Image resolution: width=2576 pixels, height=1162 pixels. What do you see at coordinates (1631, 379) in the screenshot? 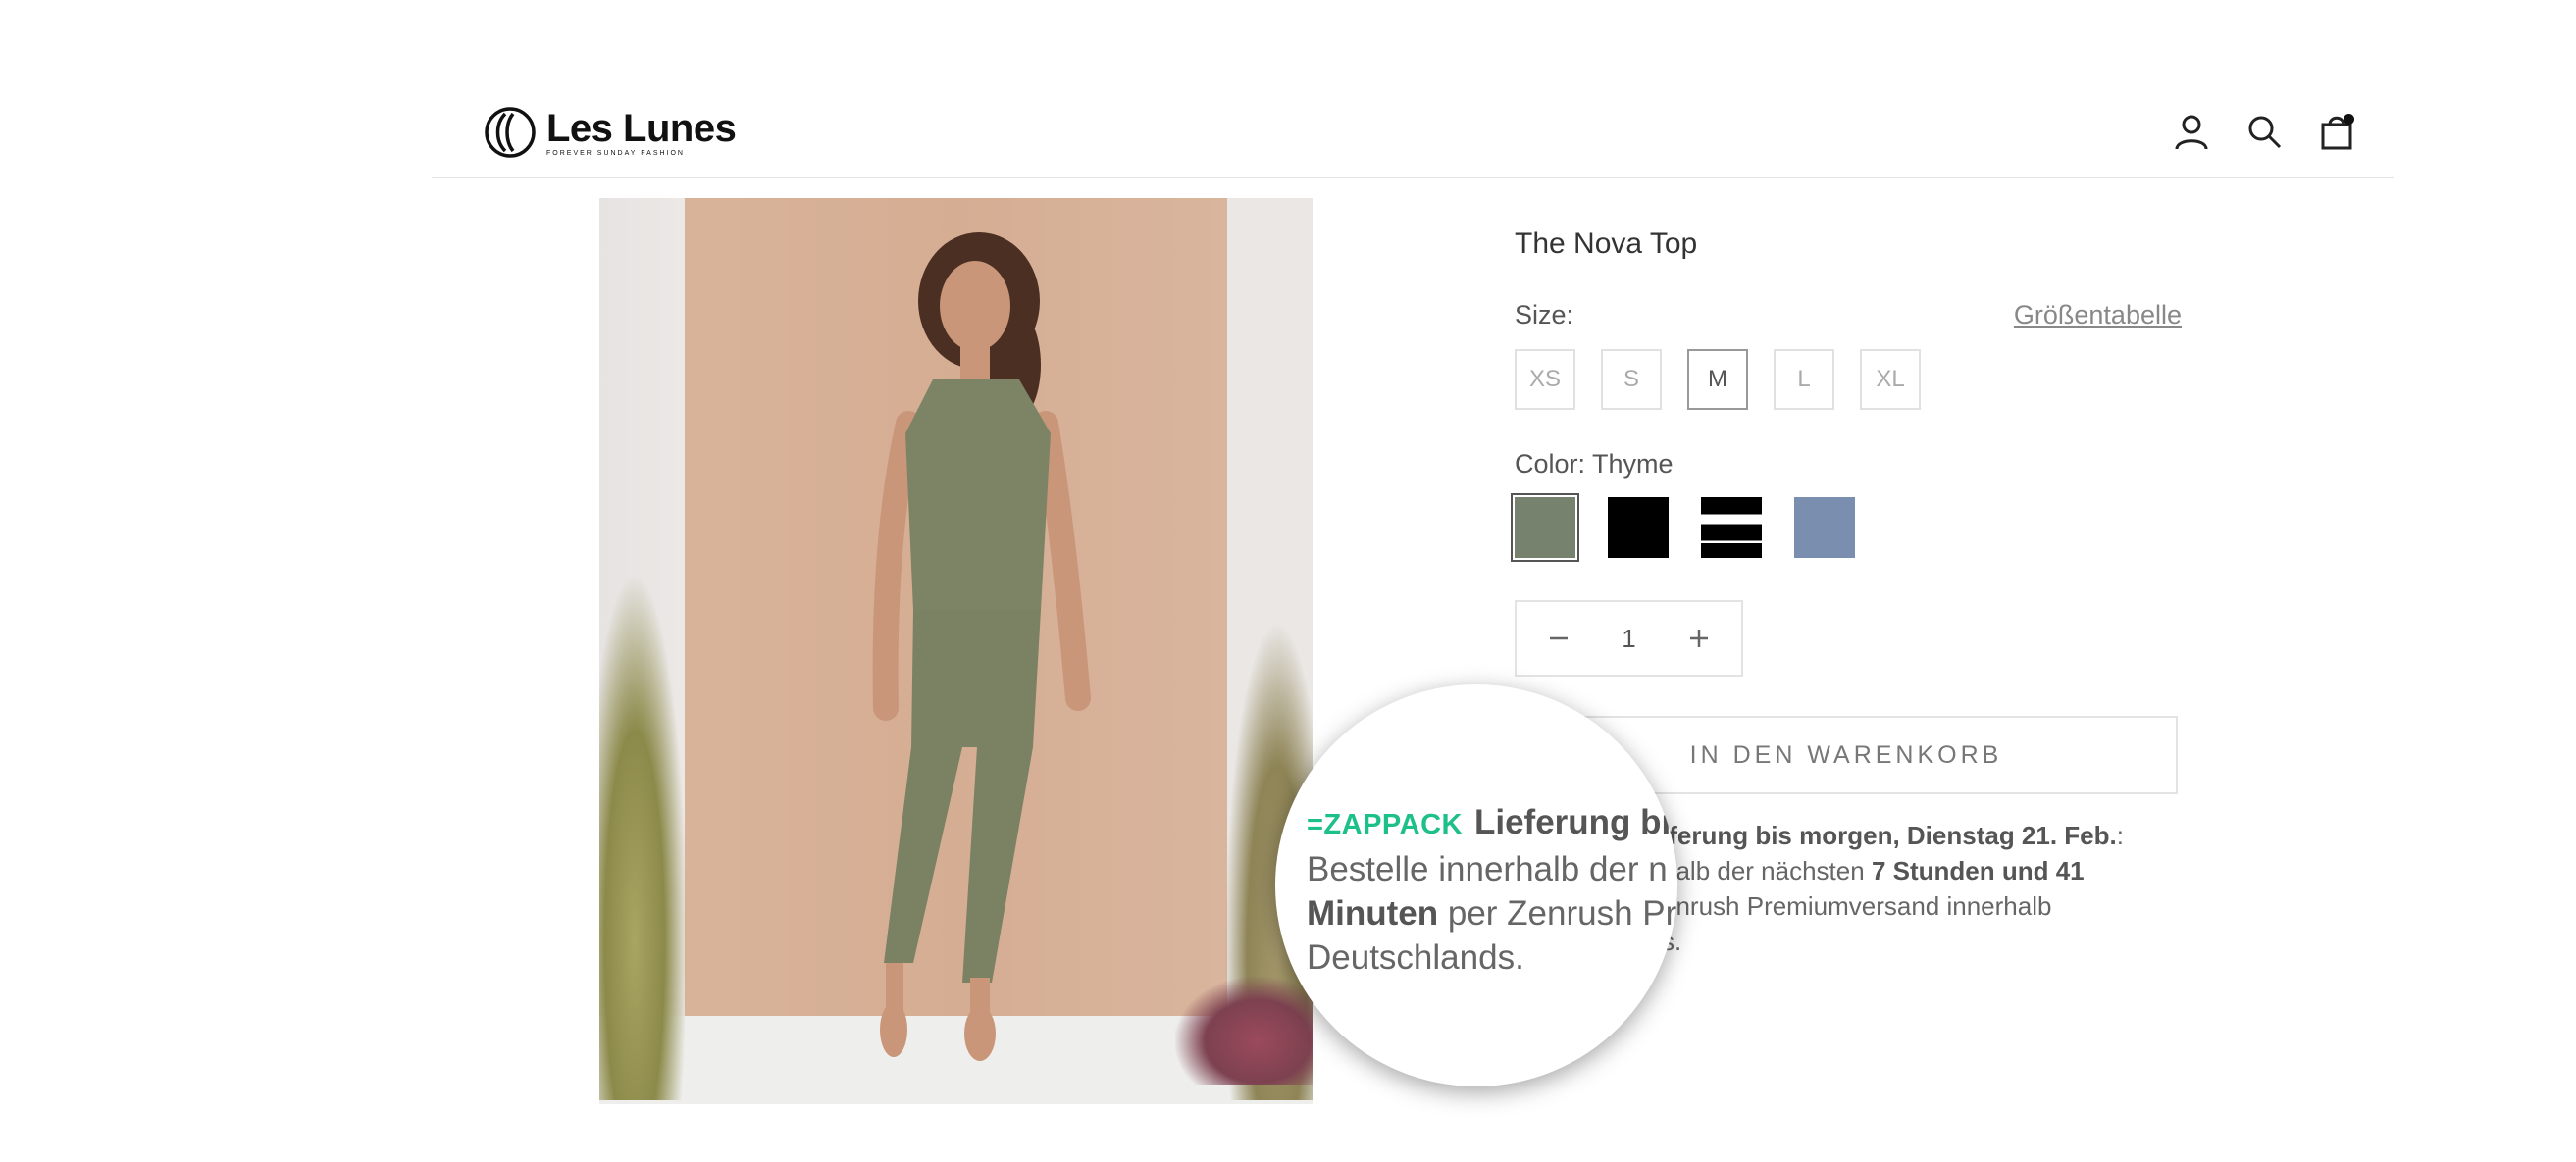
I see `size-option-s: S` at bounding box center [1631, 379].